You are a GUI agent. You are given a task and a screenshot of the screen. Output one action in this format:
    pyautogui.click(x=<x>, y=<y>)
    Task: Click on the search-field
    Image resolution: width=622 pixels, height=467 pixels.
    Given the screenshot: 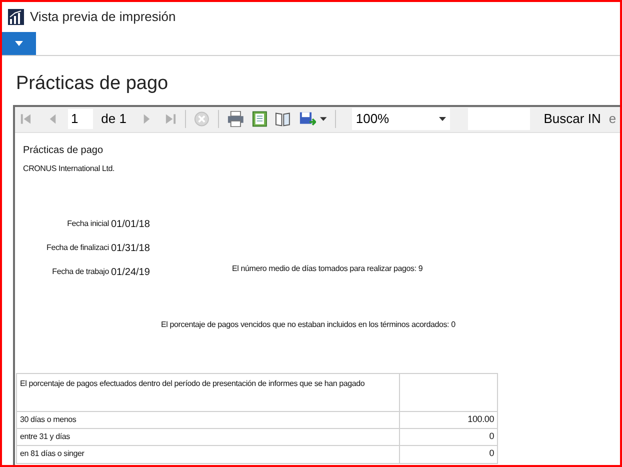 What is the action you would take?
    pyautogui.click(x=499, y=119)
    